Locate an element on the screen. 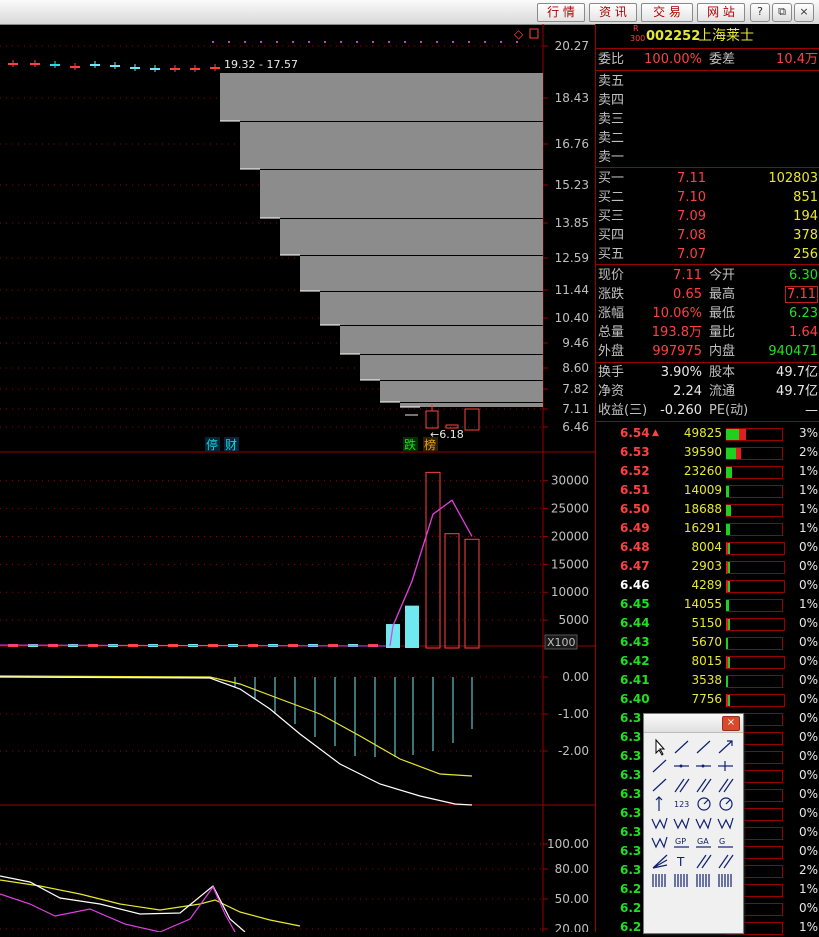 Image resolution: width=819 pixels, height=937 pixels. parallel-lines-icon is located at coordinates (682, 785).